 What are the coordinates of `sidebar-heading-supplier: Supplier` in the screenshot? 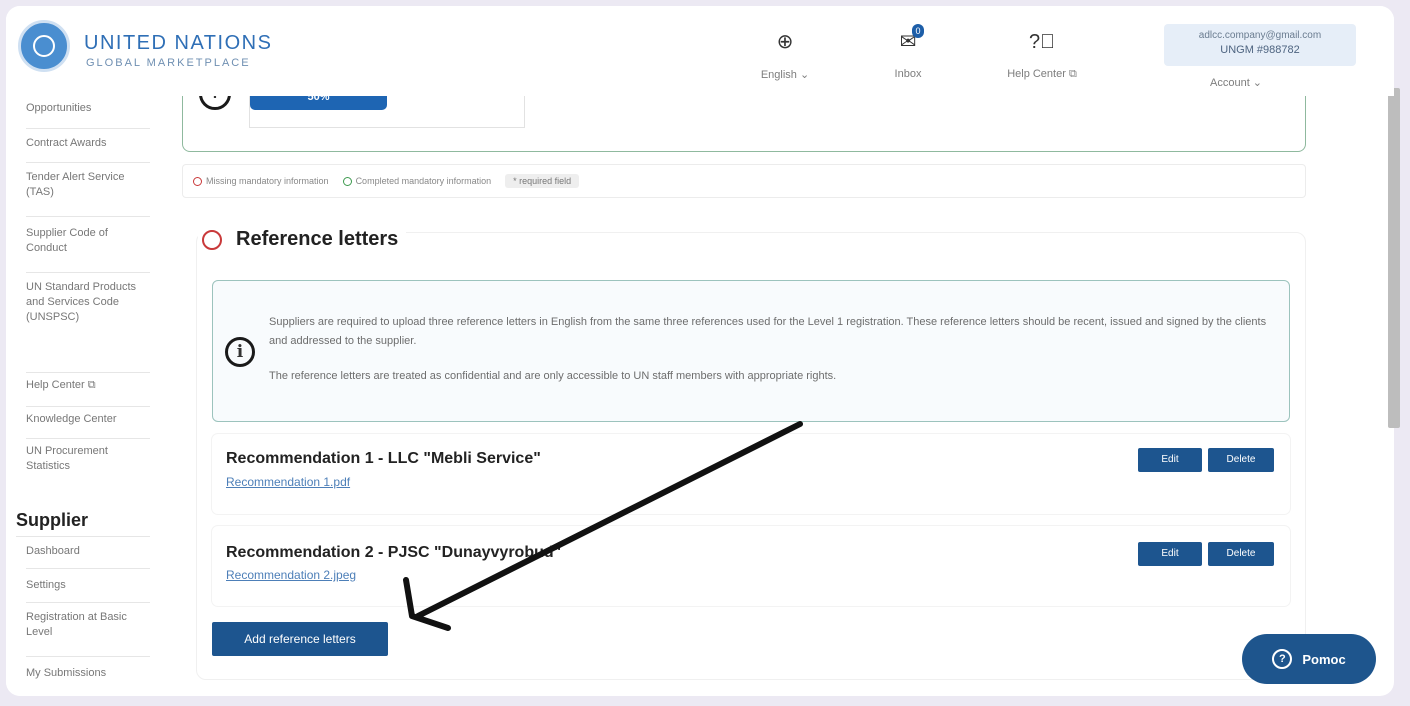 It's located at (52, 520).